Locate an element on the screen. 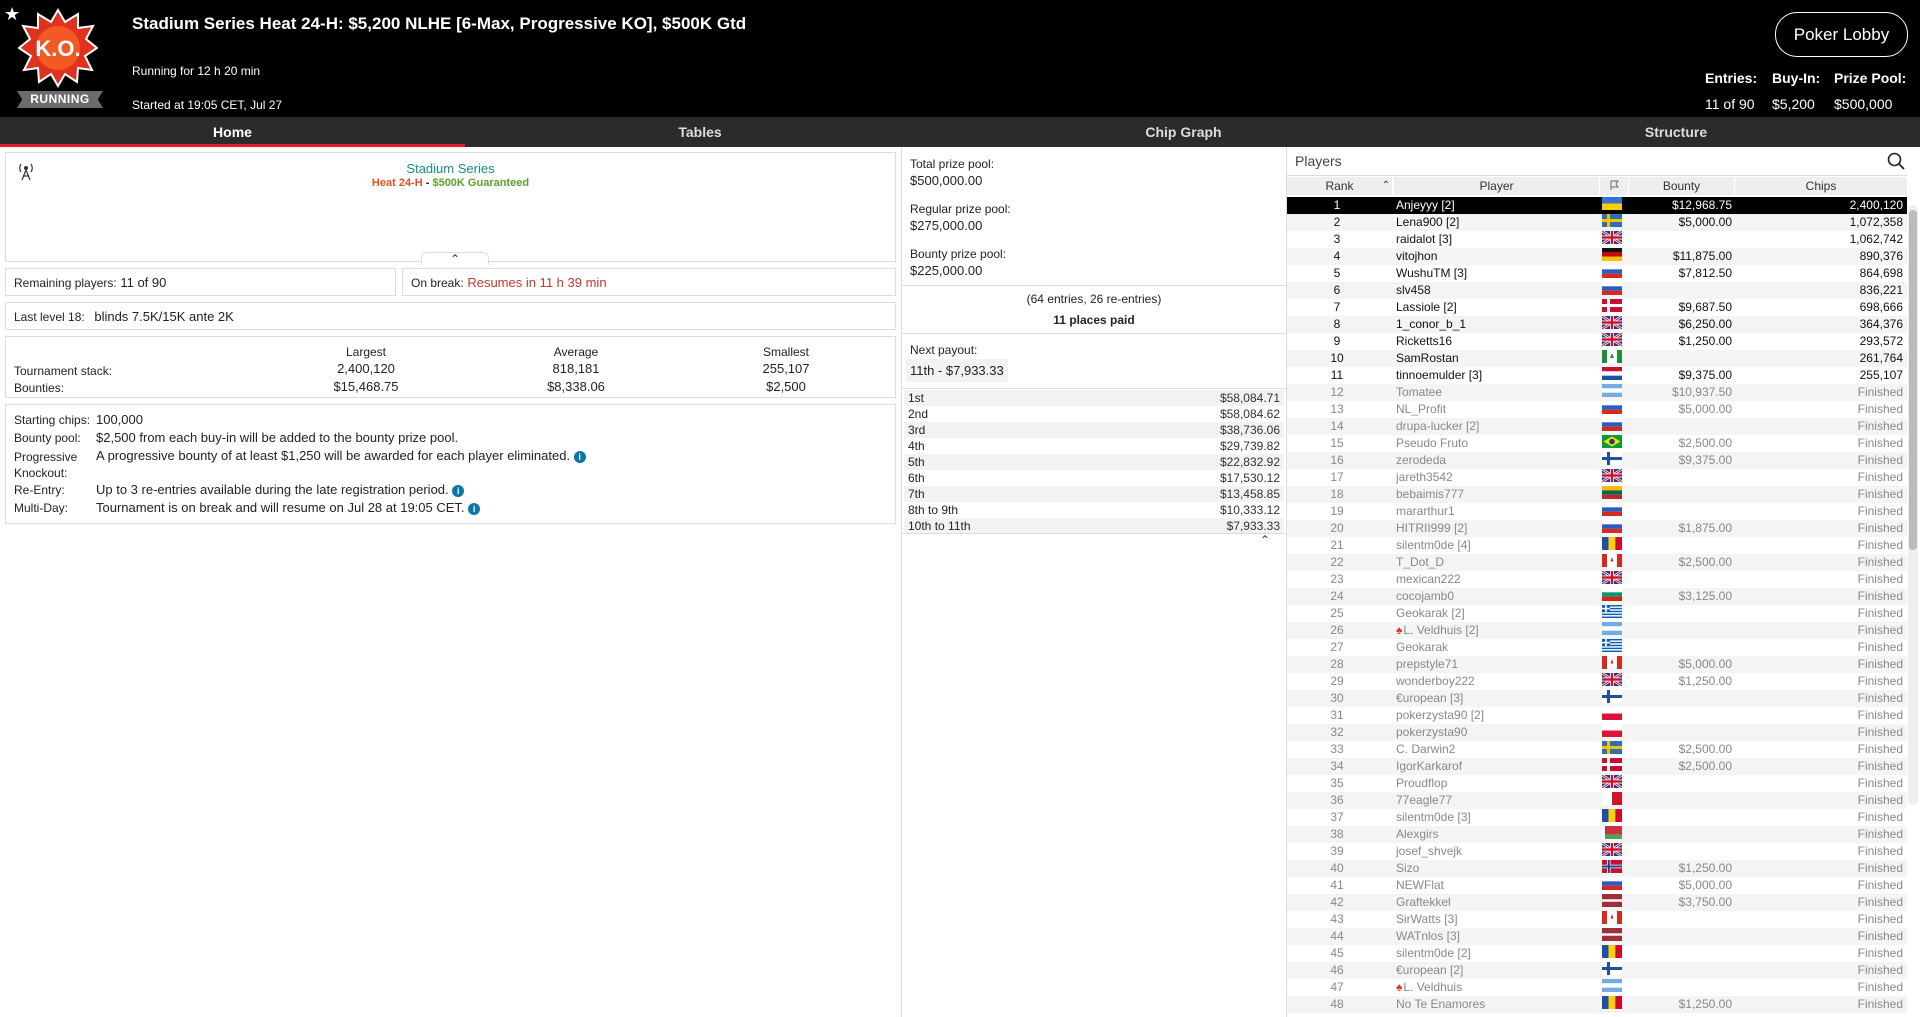 The height and width of the screenshot is (1017, 1920). player-row: 45 silentm0de [2] Finished is located at coordinates (1597, 953).